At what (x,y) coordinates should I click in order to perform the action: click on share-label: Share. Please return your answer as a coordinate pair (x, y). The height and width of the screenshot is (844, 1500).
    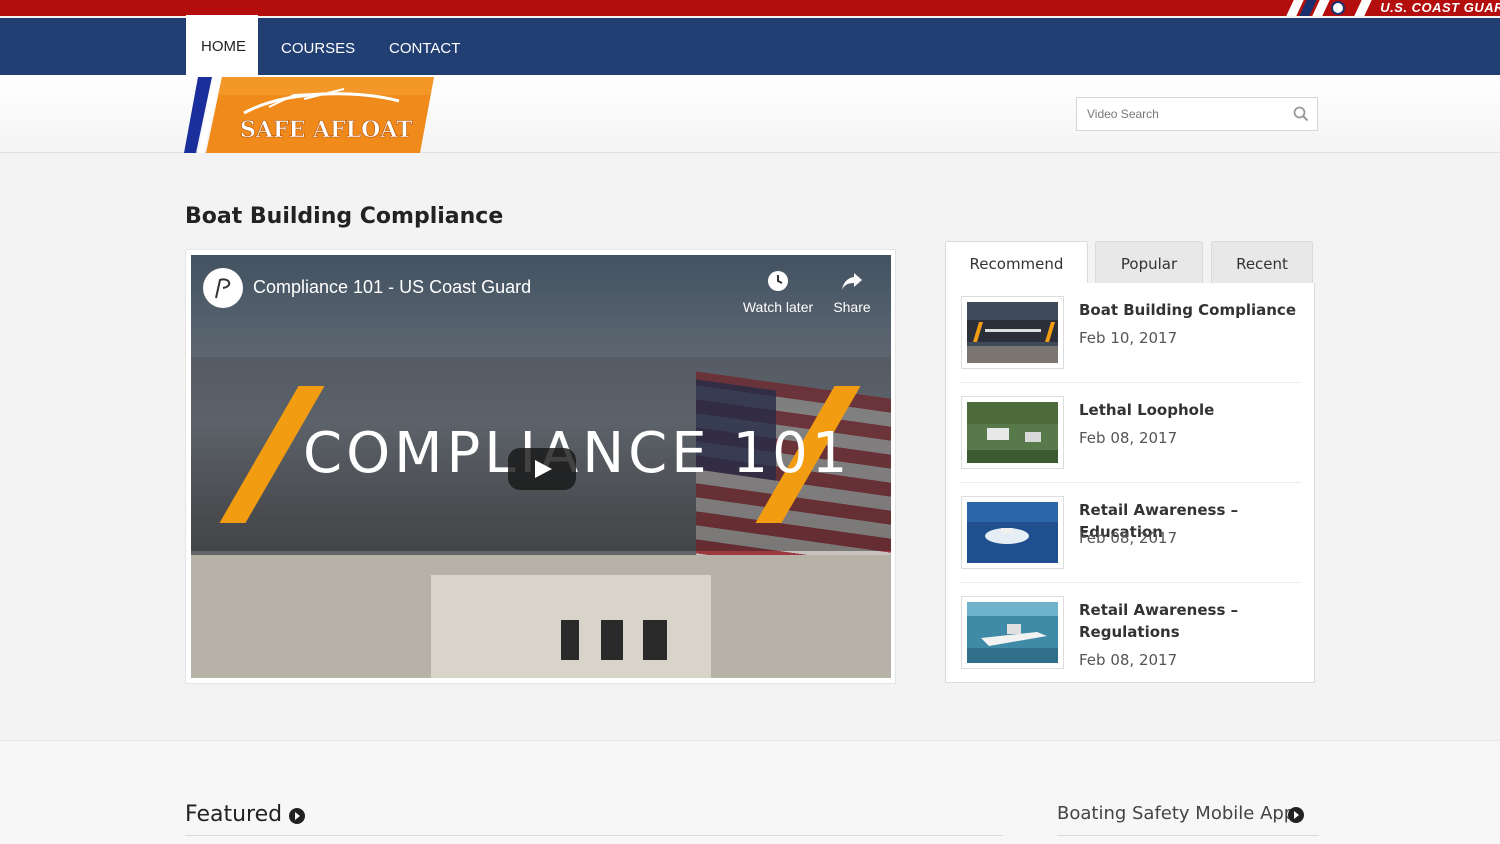
    Looking at the image, I should click on (852, 307).